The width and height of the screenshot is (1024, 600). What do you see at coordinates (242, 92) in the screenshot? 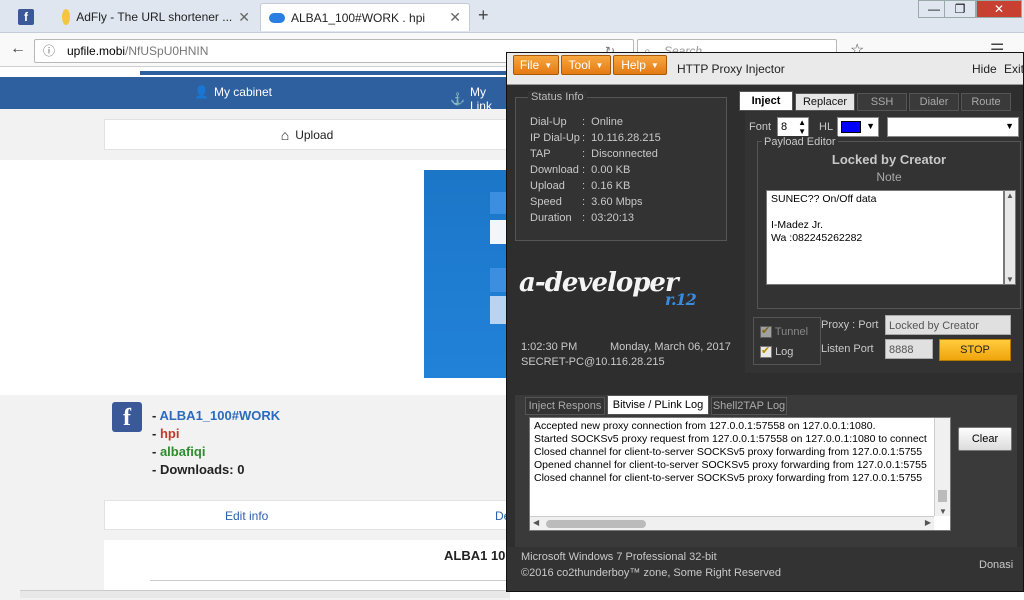
I see `menu-label: My cabinet` at bounding box center [242, 92].